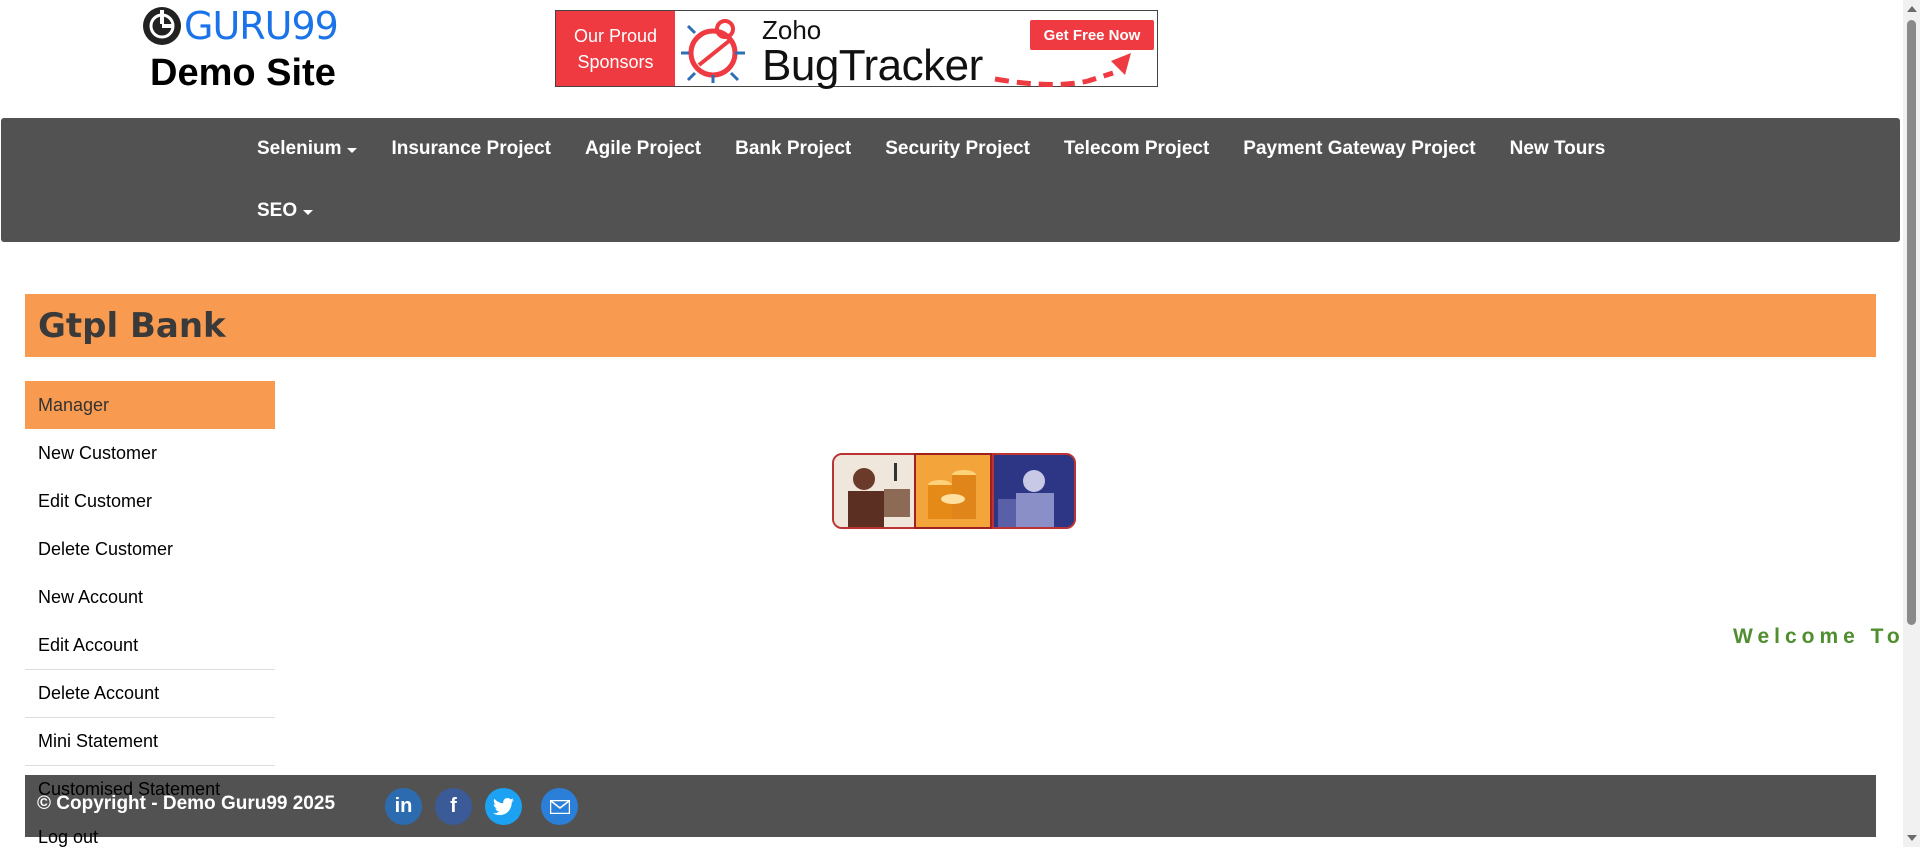 The width and height of the screenshot is (1920, 861). I want to click on guru99-logo: GURU99 Demo Site, so click(249, 50).